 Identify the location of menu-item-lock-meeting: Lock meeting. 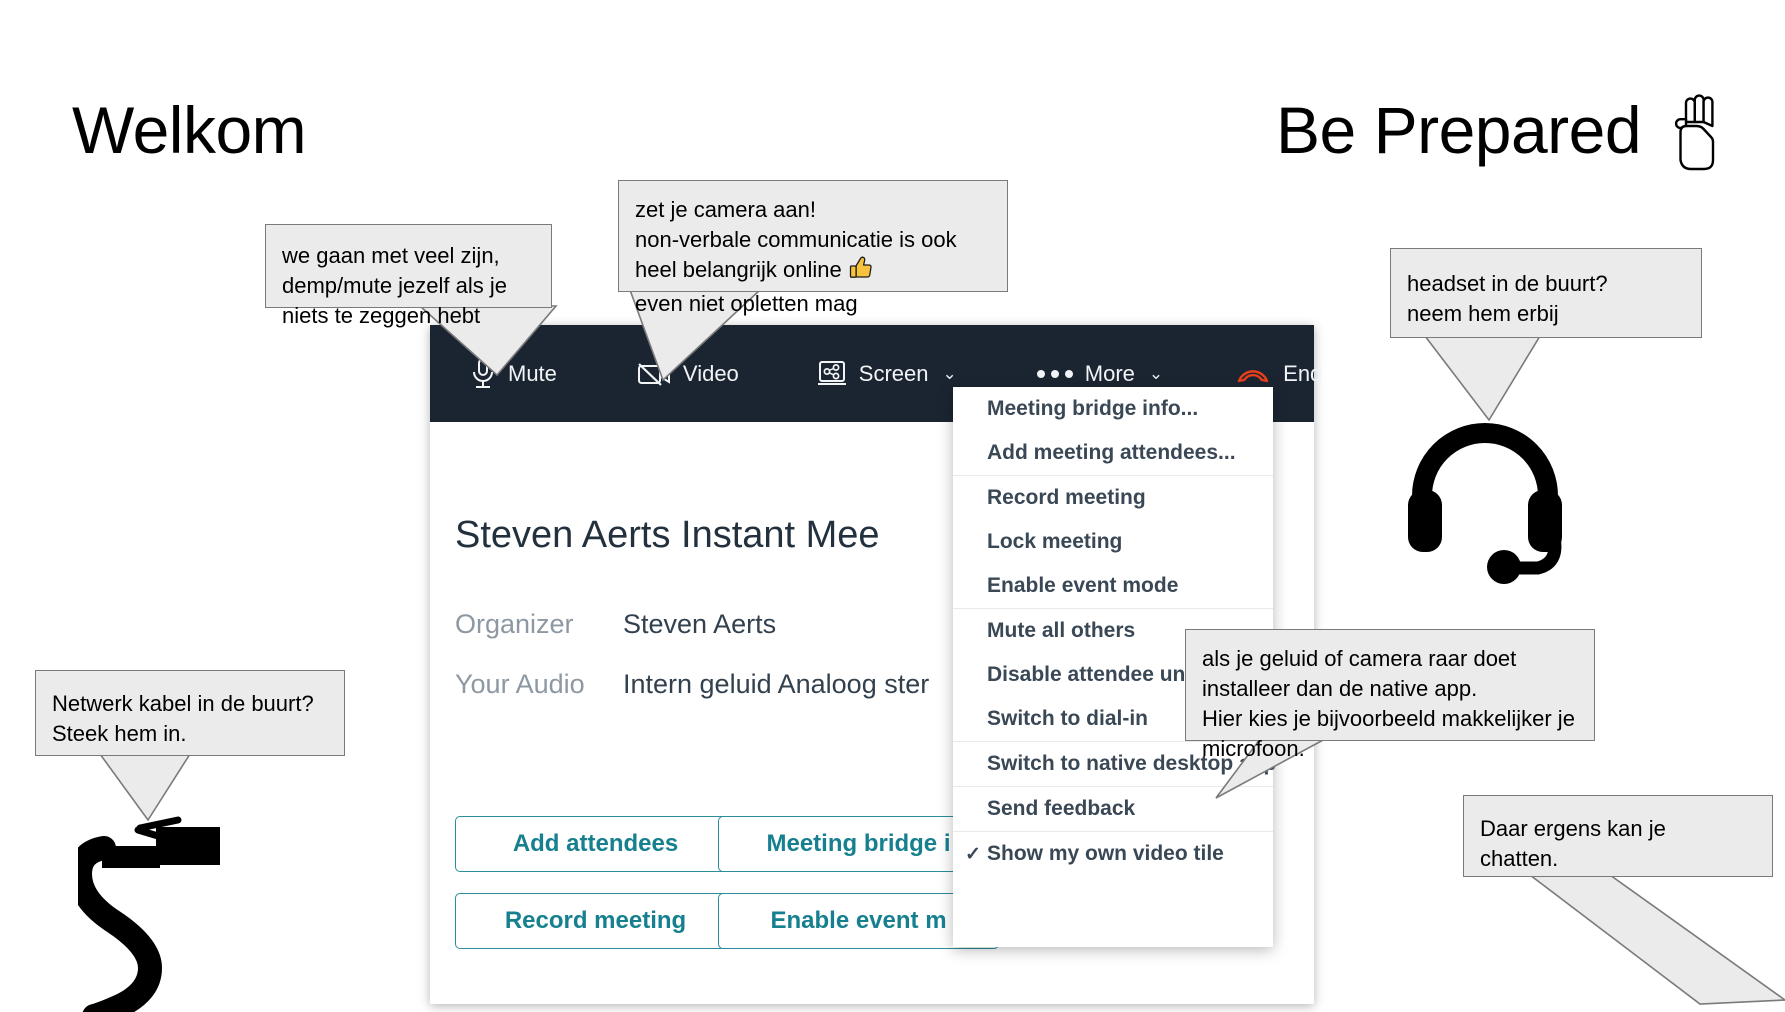
(1113, 542).